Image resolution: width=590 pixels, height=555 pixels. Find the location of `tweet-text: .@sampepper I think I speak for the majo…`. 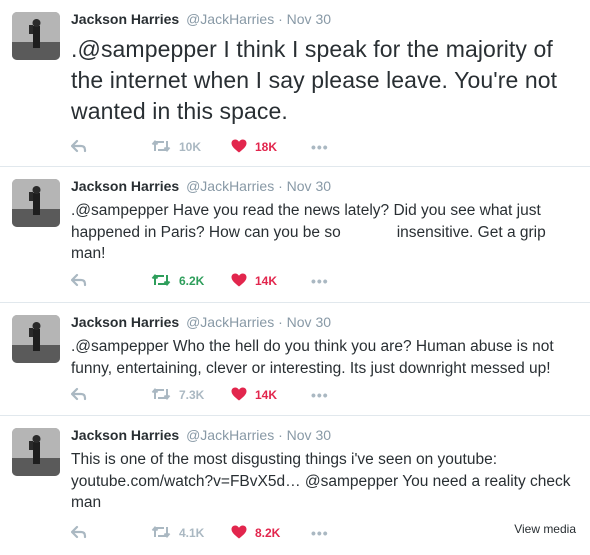

tweet-text: .@sampepper I think I speak for the majo… is located at coordinates (314, 80).